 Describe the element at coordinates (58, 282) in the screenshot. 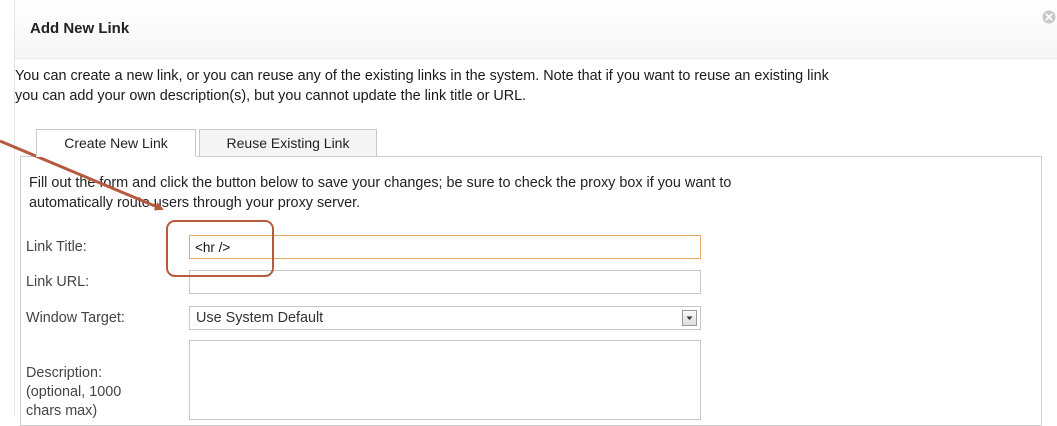

I see `link-url-label: Link URL:` at that location.